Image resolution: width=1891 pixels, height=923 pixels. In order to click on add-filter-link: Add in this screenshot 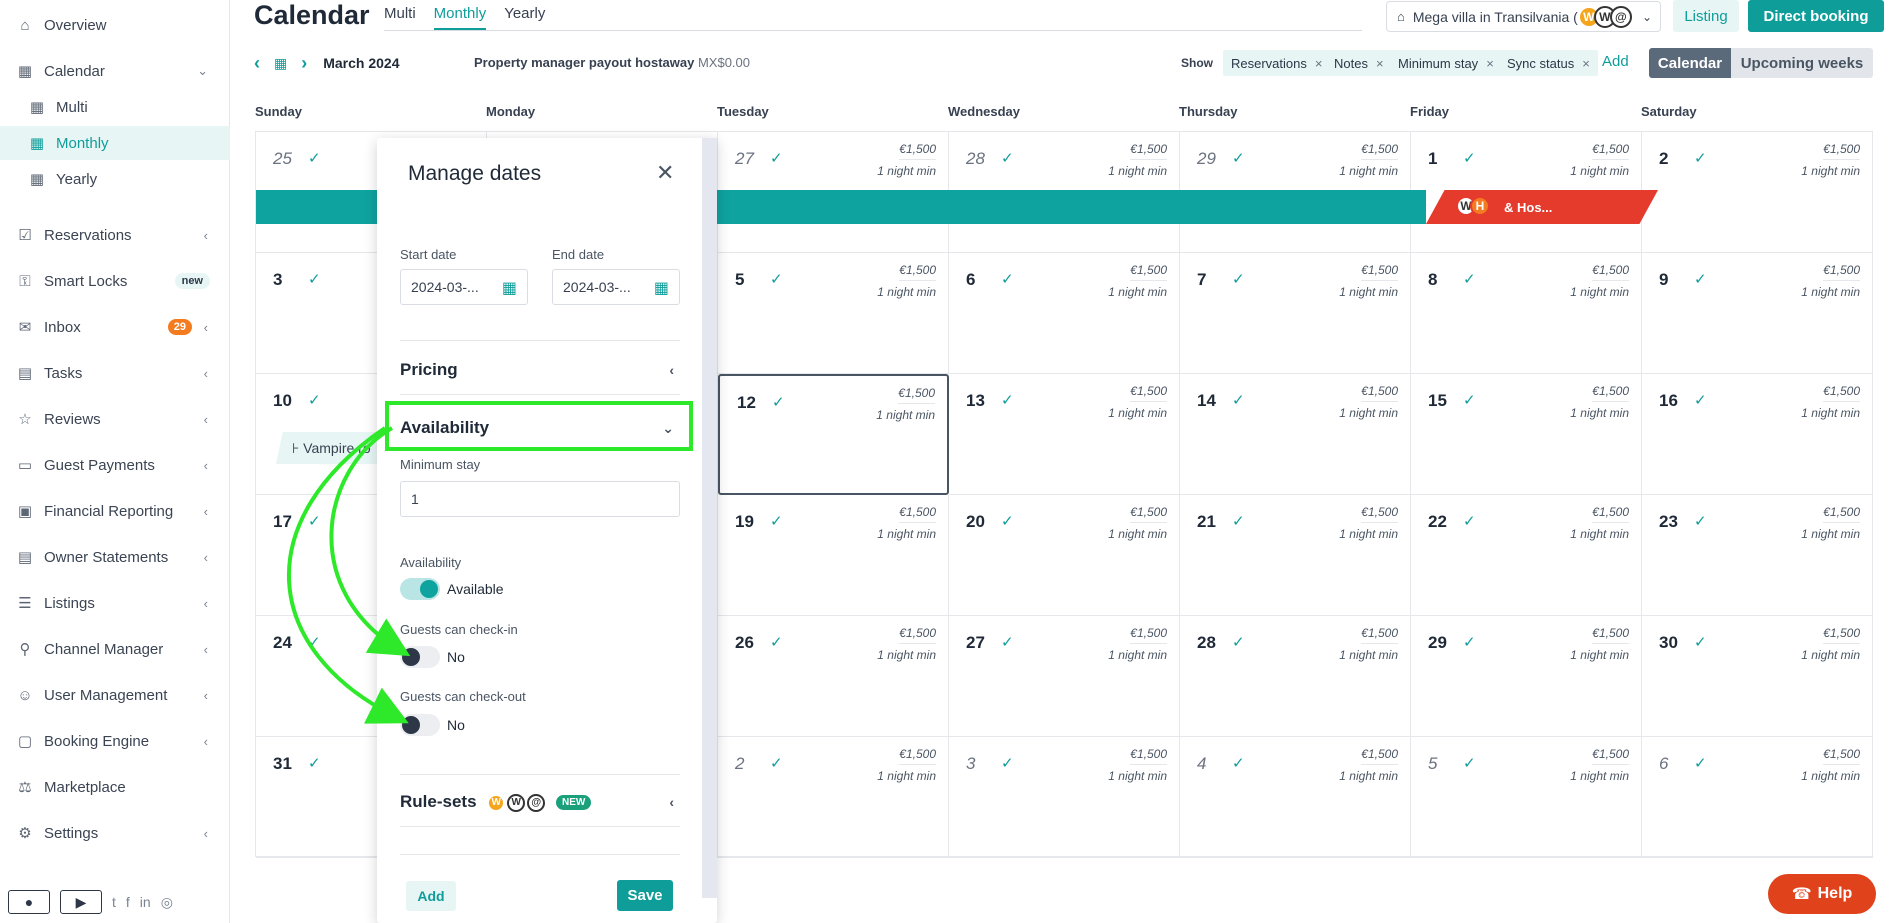, I will do `click(1615, 61)`.